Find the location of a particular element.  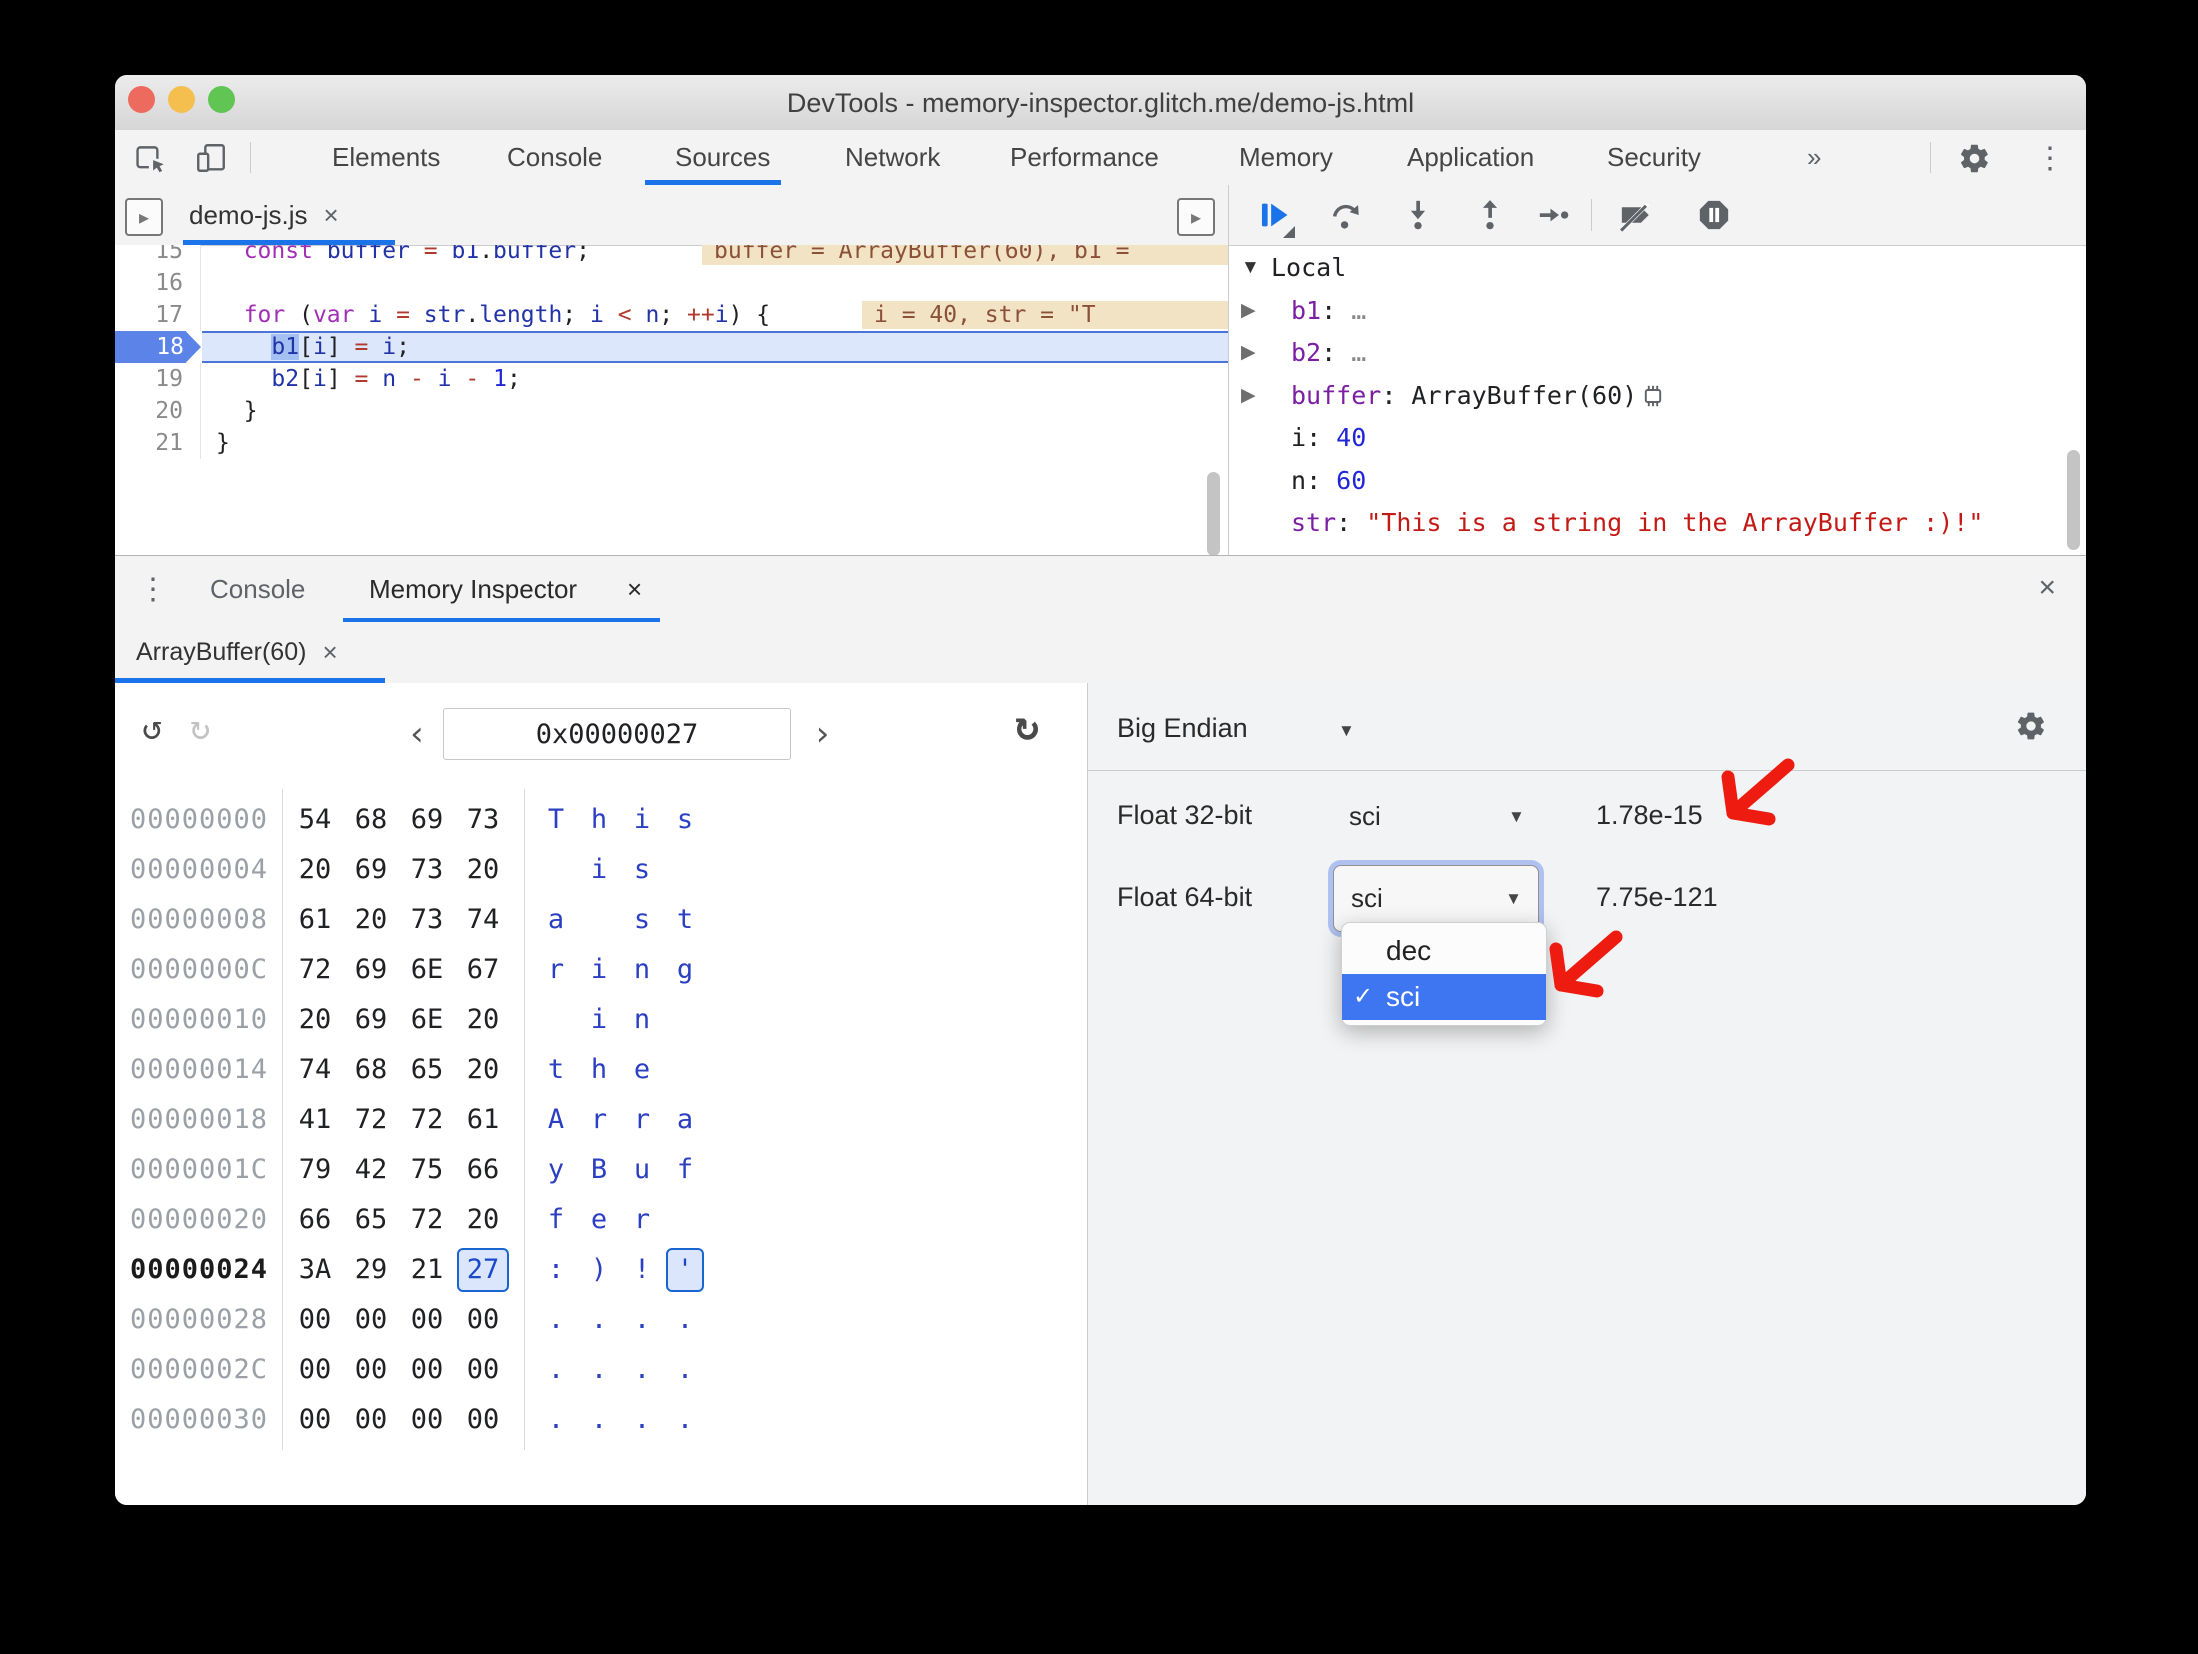

hex-byte: 79 is located at coordinates (315, 1170).